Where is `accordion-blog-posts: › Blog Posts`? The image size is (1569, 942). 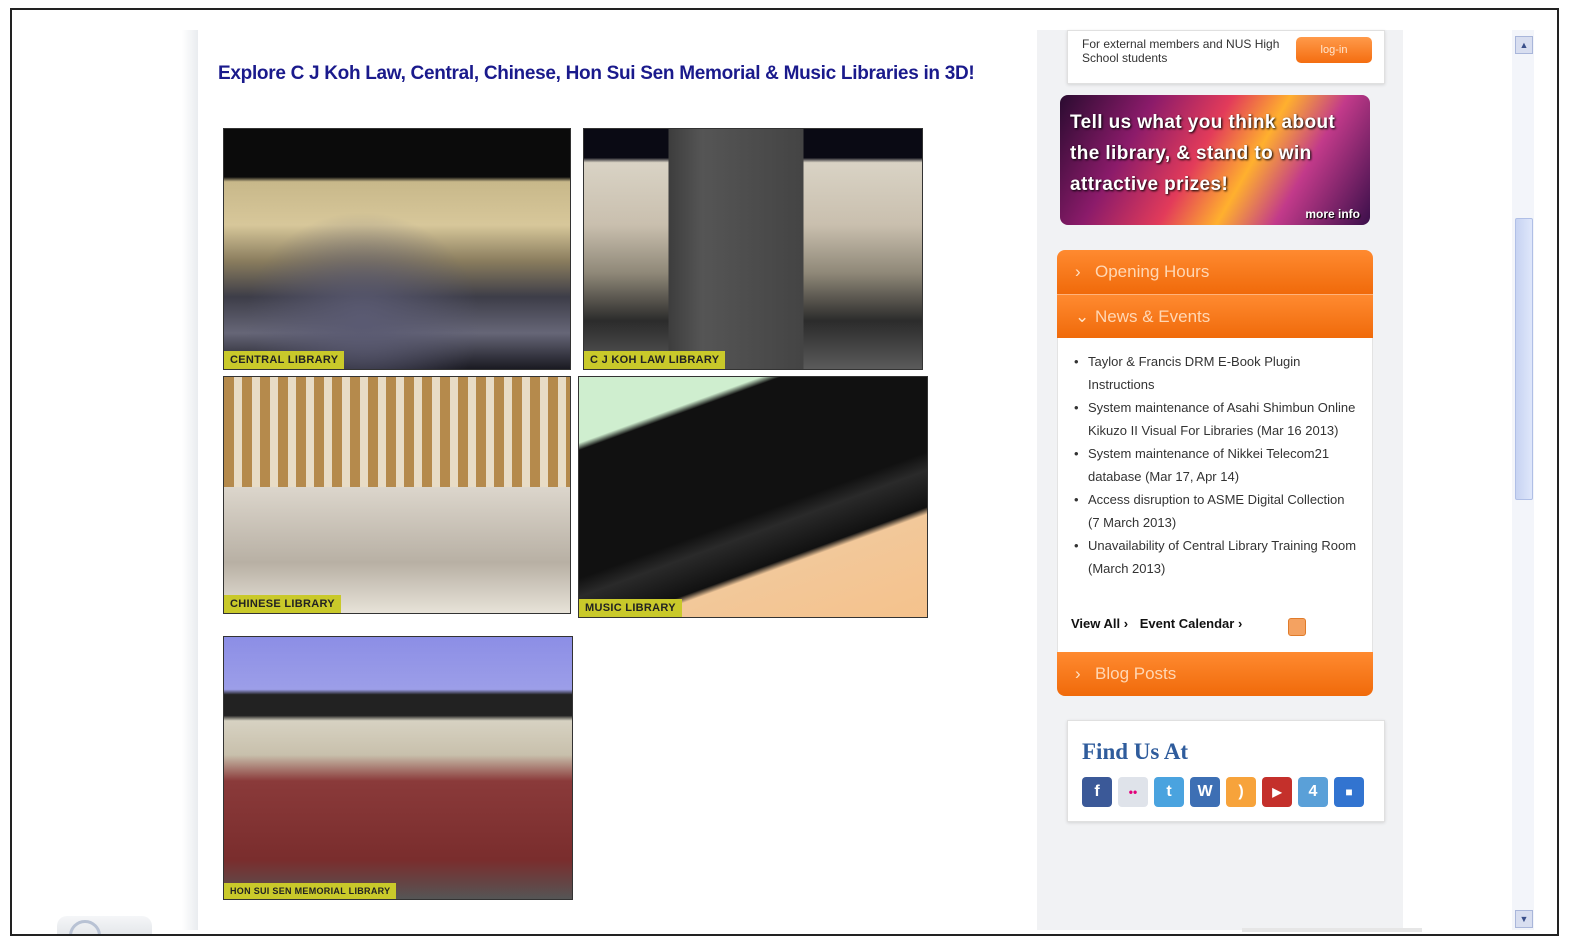
accordion-blog-posts: › Blog Posts is located at coordinates (1215, 674).